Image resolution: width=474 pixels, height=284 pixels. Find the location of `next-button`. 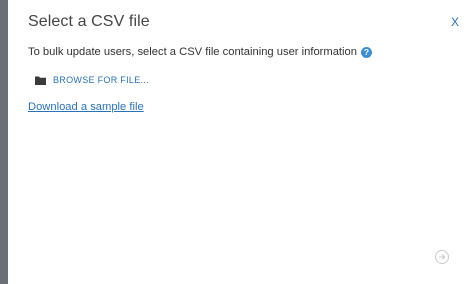

next-button is located at coordinates (442, 257).